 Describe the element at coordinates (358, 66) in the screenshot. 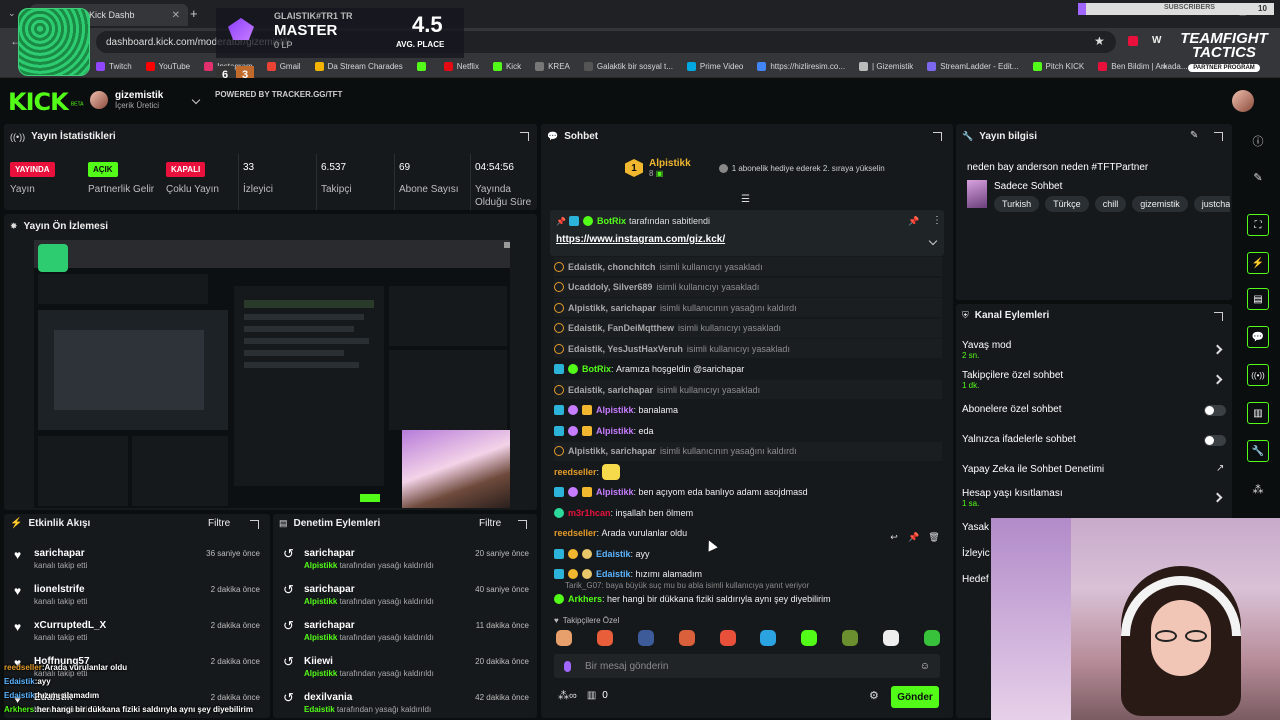

I see `bookmark-item: Da Stream Charades` at that location.